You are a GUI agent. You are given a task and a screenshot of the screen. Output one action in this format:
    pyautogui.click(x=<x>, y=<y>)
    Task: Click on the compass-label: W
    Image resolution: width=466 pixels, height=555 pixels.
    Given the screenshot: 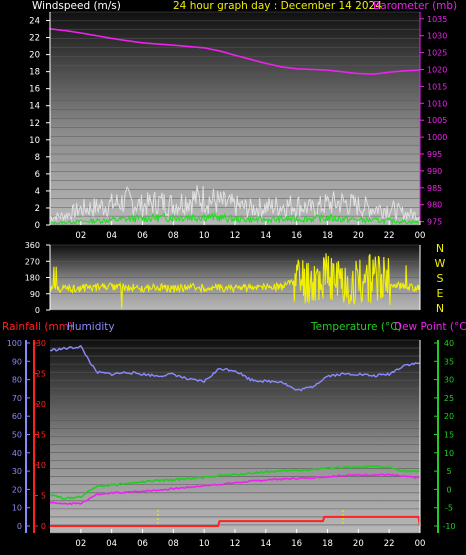 What is the action you would take?
    pyautogui.click(x=440, y=263)
    